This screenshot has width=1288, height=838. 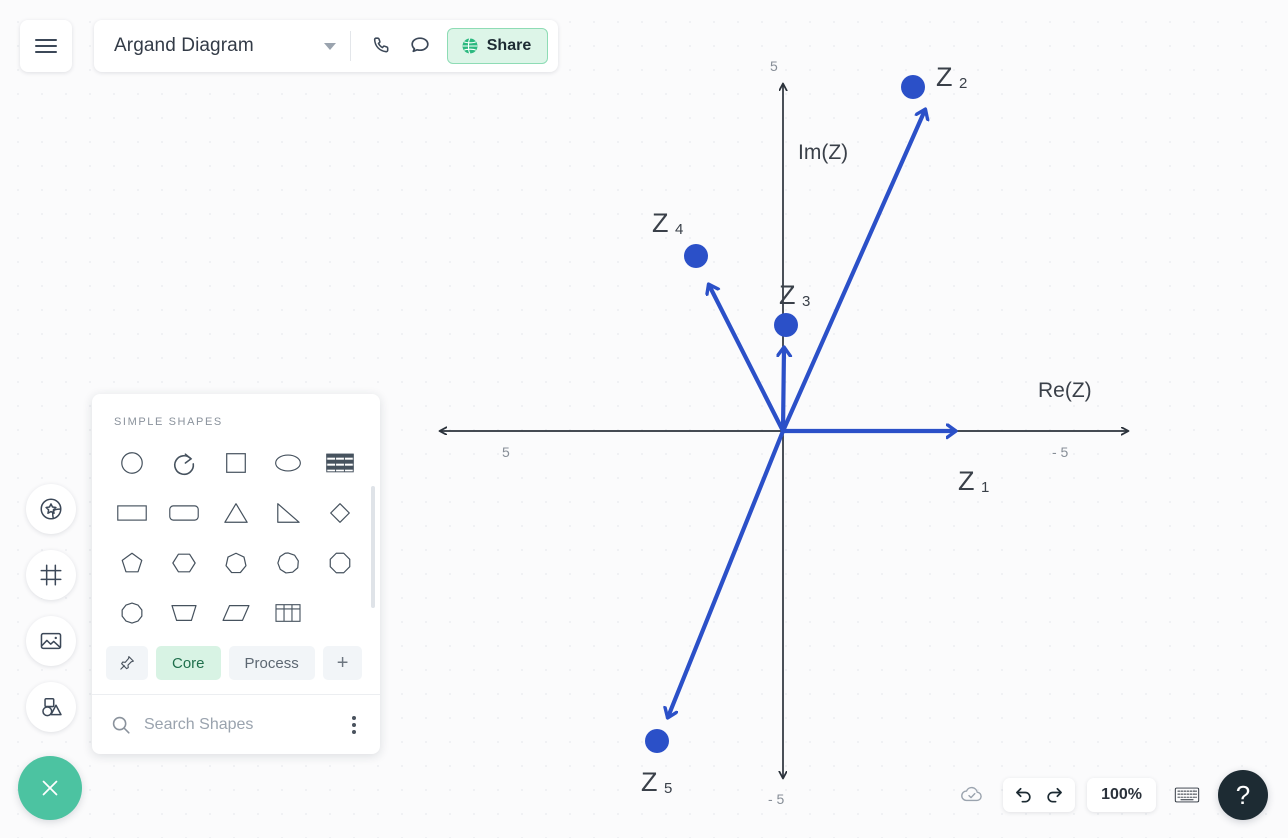 I want to click on redo-button, so click(x=1054, y=795).